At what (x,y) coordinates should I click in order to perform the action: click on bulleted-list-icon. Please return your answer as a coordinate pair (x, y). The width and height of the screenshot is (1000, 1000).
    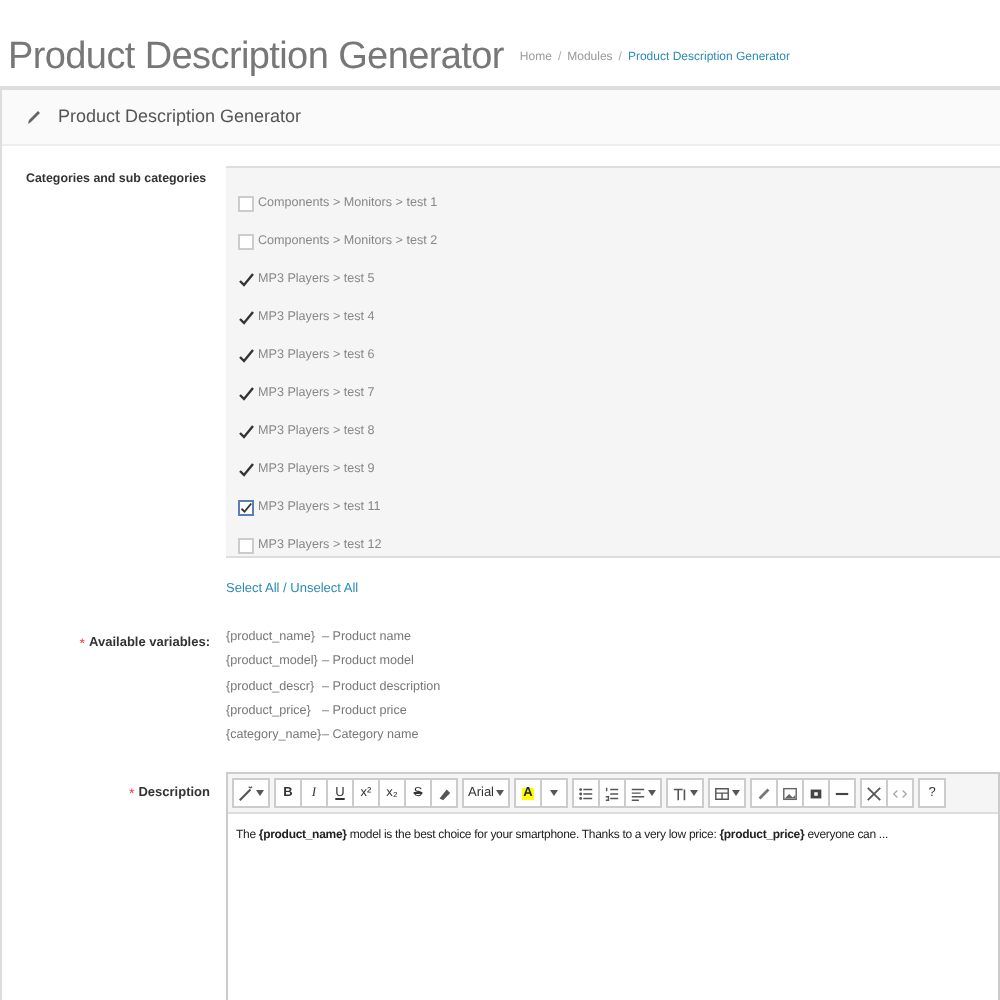
    Looking at the image, I should click on (586, 793).